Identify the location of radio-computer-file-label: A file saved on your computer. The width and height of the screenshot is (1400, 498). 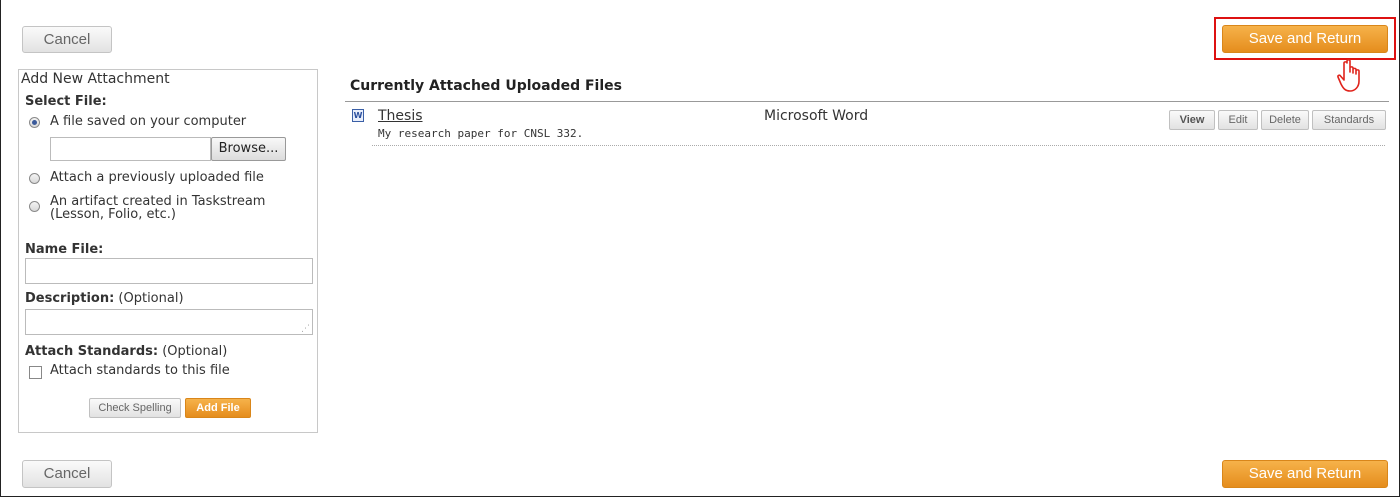
(148, 121).